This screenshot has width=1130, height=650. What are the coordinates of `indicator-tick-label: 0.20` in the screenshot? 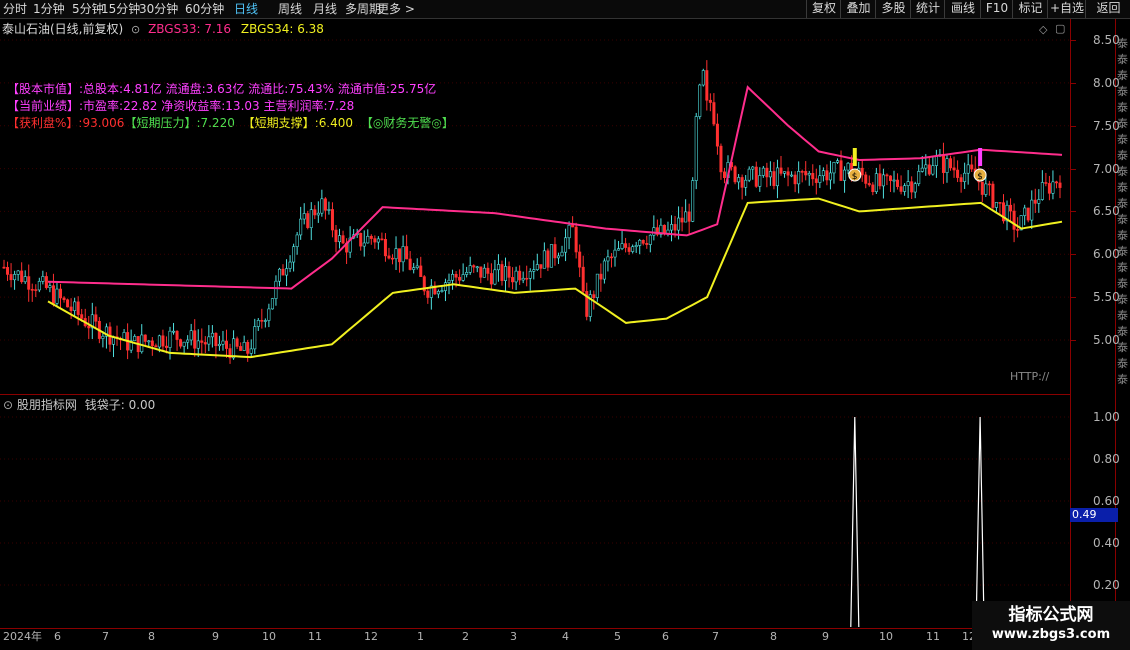 It's located at (1106, 585).